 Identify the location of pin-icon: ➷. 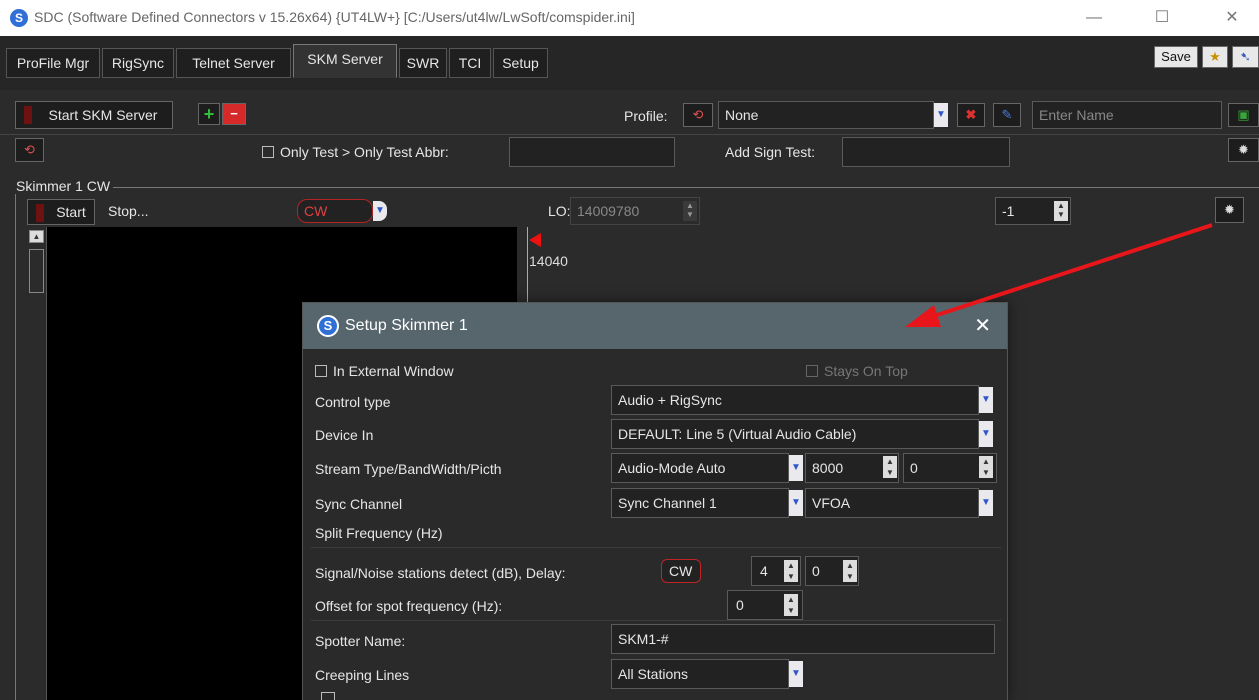
(1245, 57).